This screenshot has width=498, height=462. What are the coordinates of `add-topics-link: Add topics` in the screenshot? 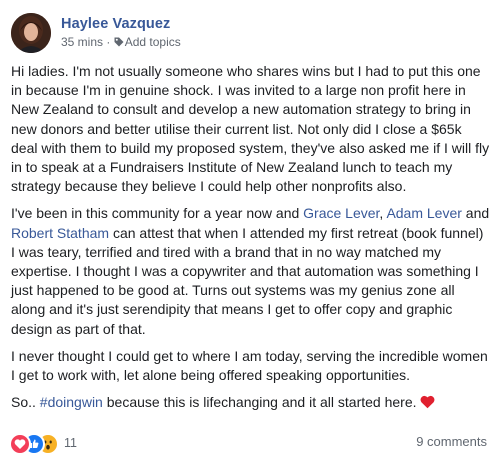 It's located at (153, 42).